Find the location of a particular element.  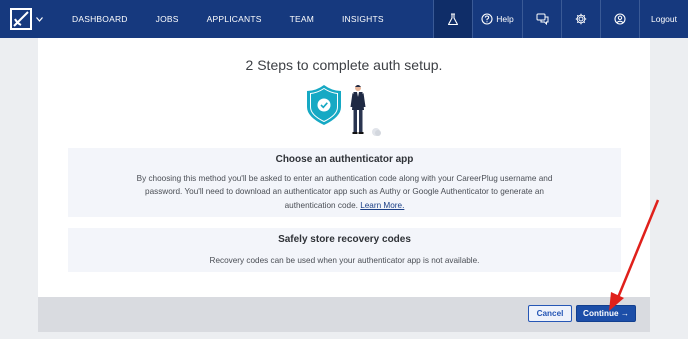

main-nav: DASHBOARD JOBS APPLICANTS TEAM INSIGHTS is located at coordinates (242, 19).